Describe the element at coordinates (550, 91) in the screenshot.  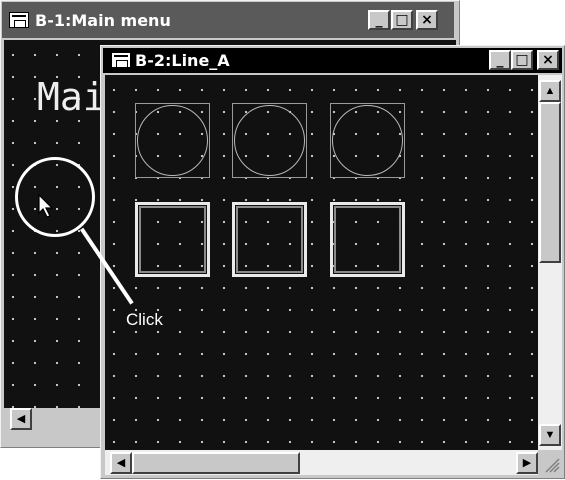
I see `line-a-scroll-up-button: ▲` at that location.